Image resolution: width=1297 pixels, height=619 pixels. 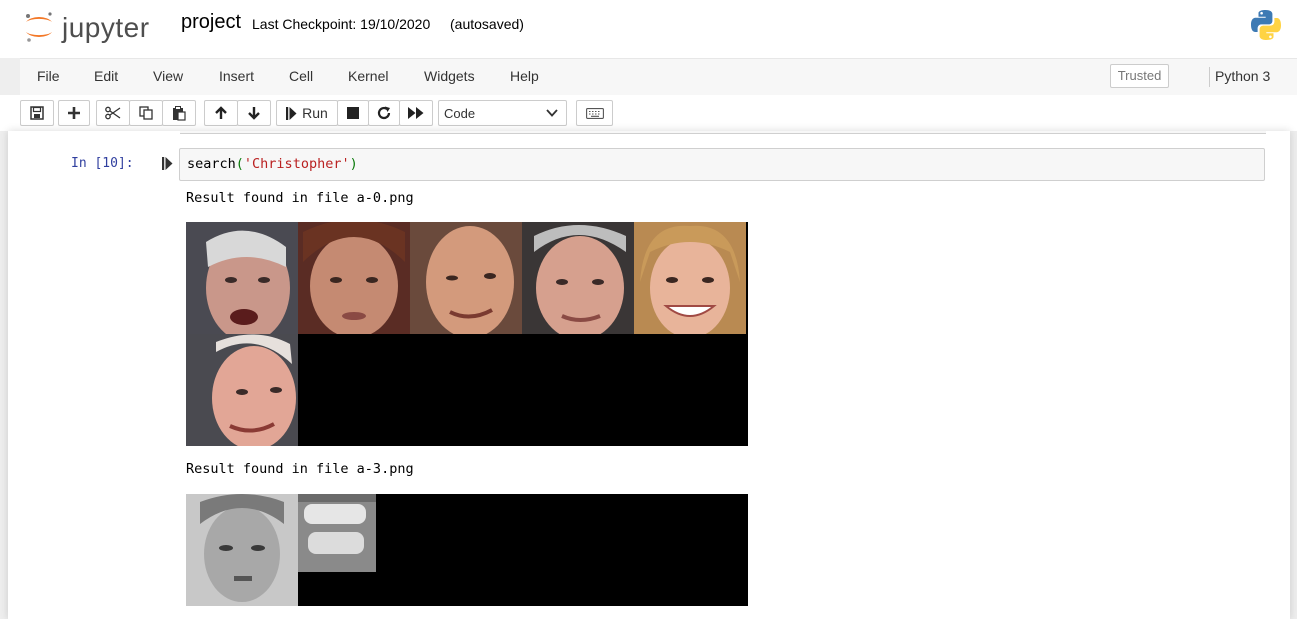 I want to click on menu-insert: Insert, so click(x=236, y=76).